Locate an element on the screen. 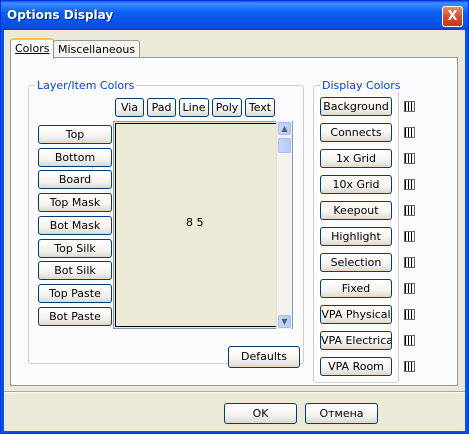  selection-color-swatch is located at coordinates (409, 262).